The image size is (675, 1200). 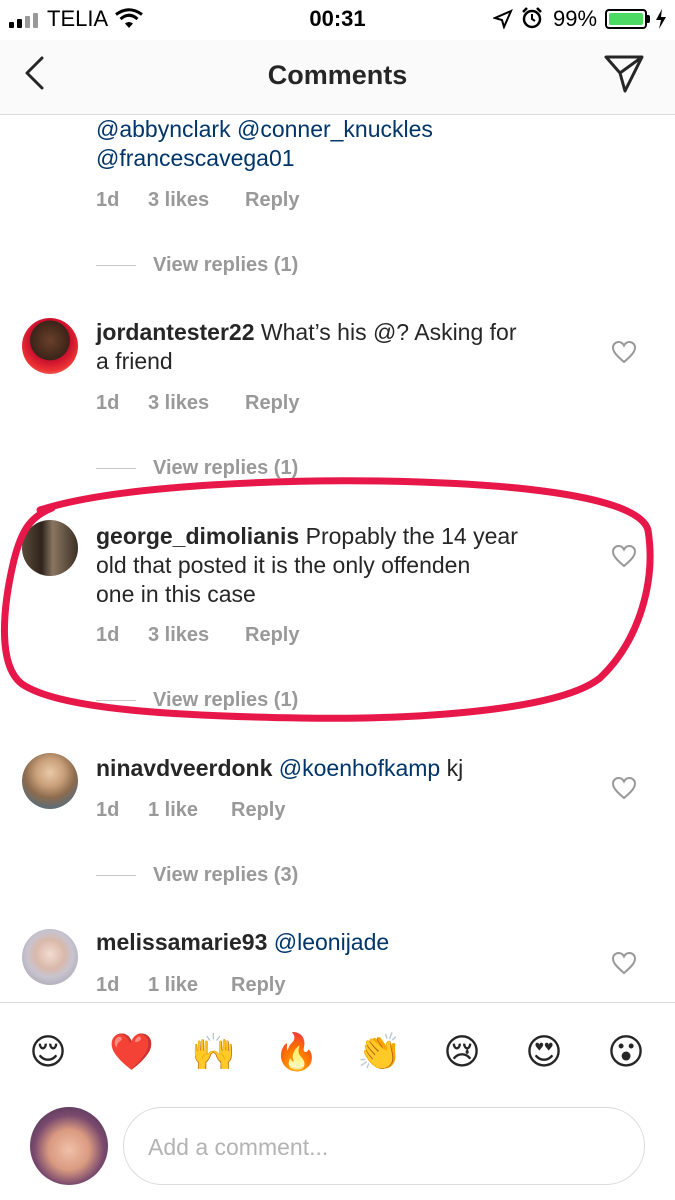 I want to click on comment-text-line: @abbynclark @conner_knuckles, so click(x=331, y=129).